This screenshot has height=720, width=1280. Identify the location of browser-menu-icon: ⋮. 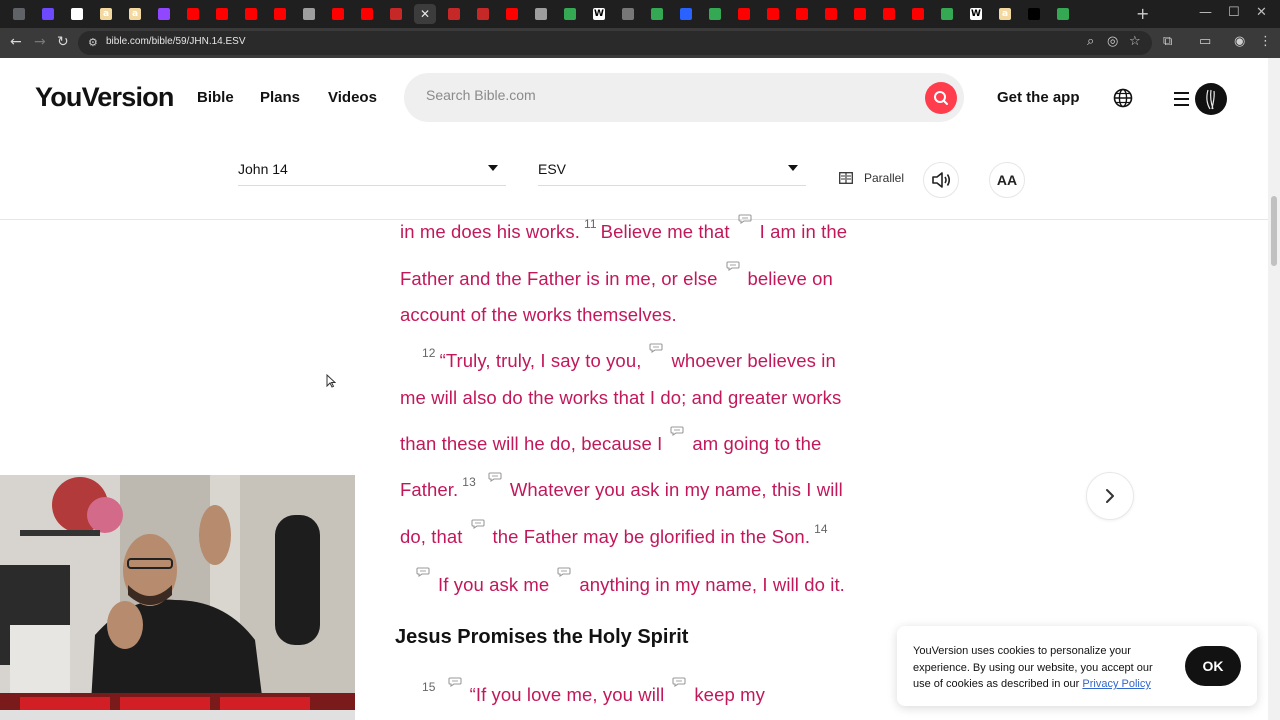
(1265, 41).